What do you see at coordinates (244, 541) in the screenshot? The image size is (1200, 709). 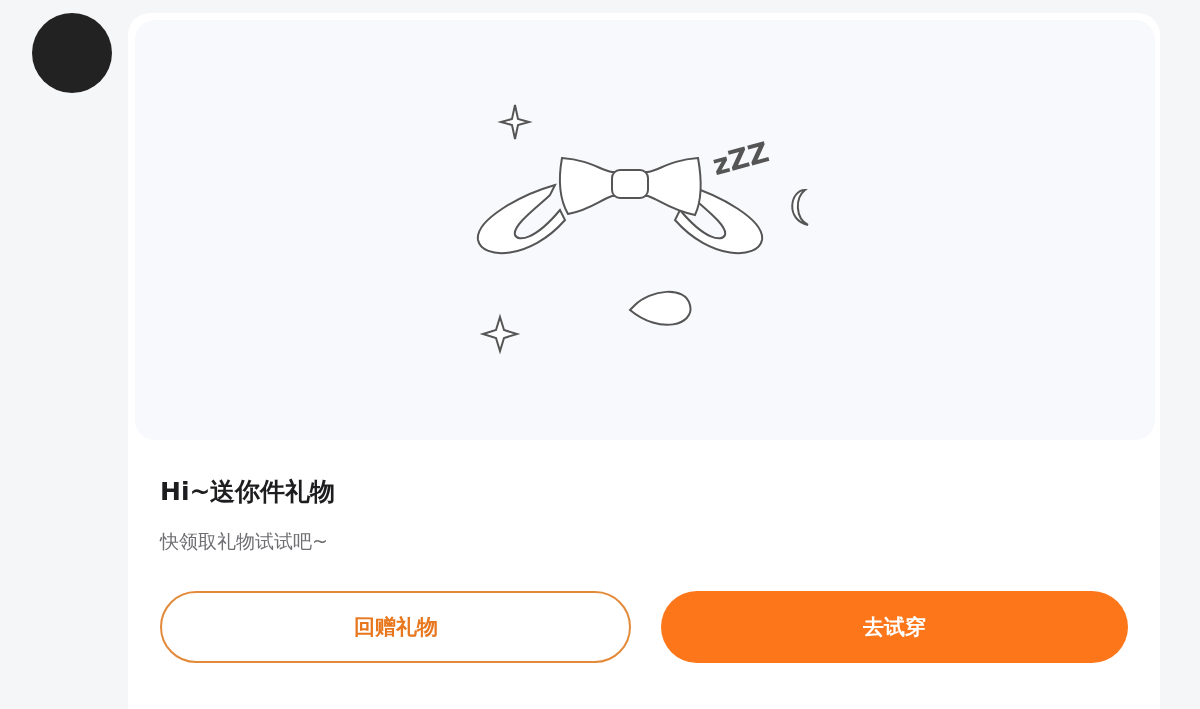 I see `gift-subtitle: 快领取礼物试试吧~` at bounding box center [244, 541].